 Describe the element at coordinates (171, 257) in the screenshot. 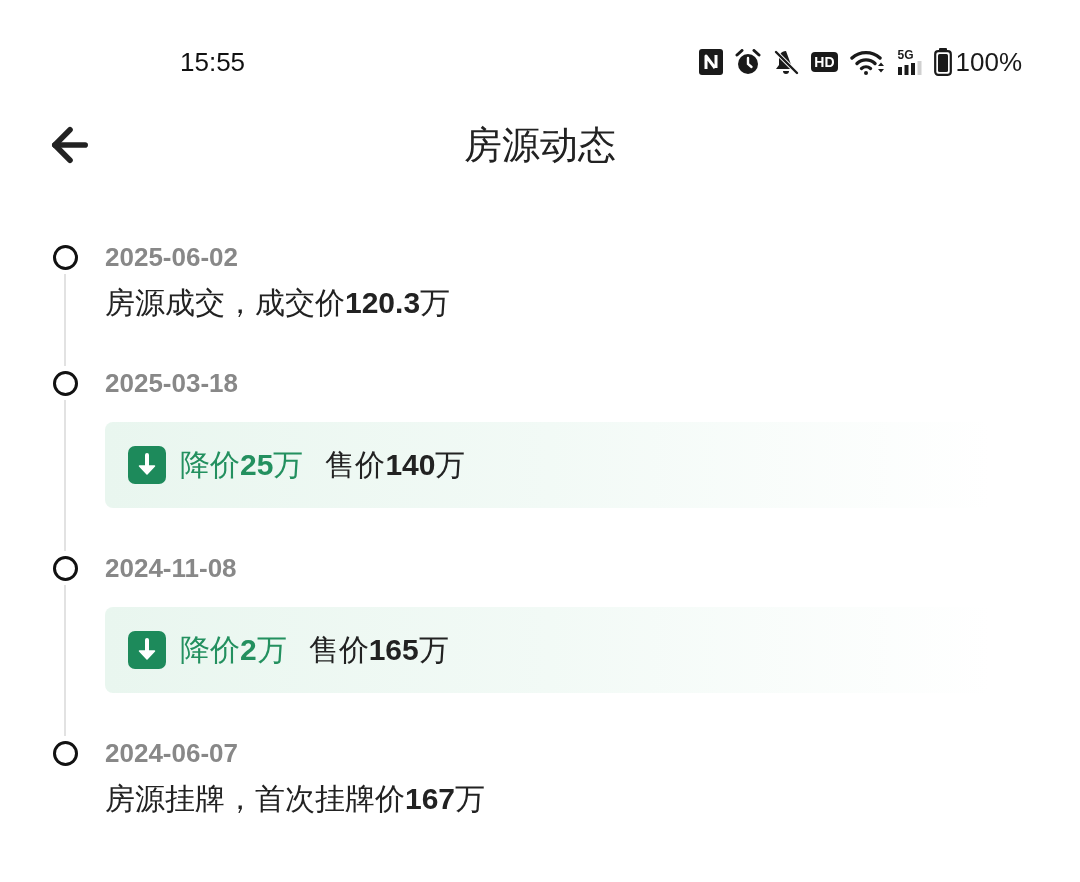

I see `event-date: 2025-06-02` at that location.